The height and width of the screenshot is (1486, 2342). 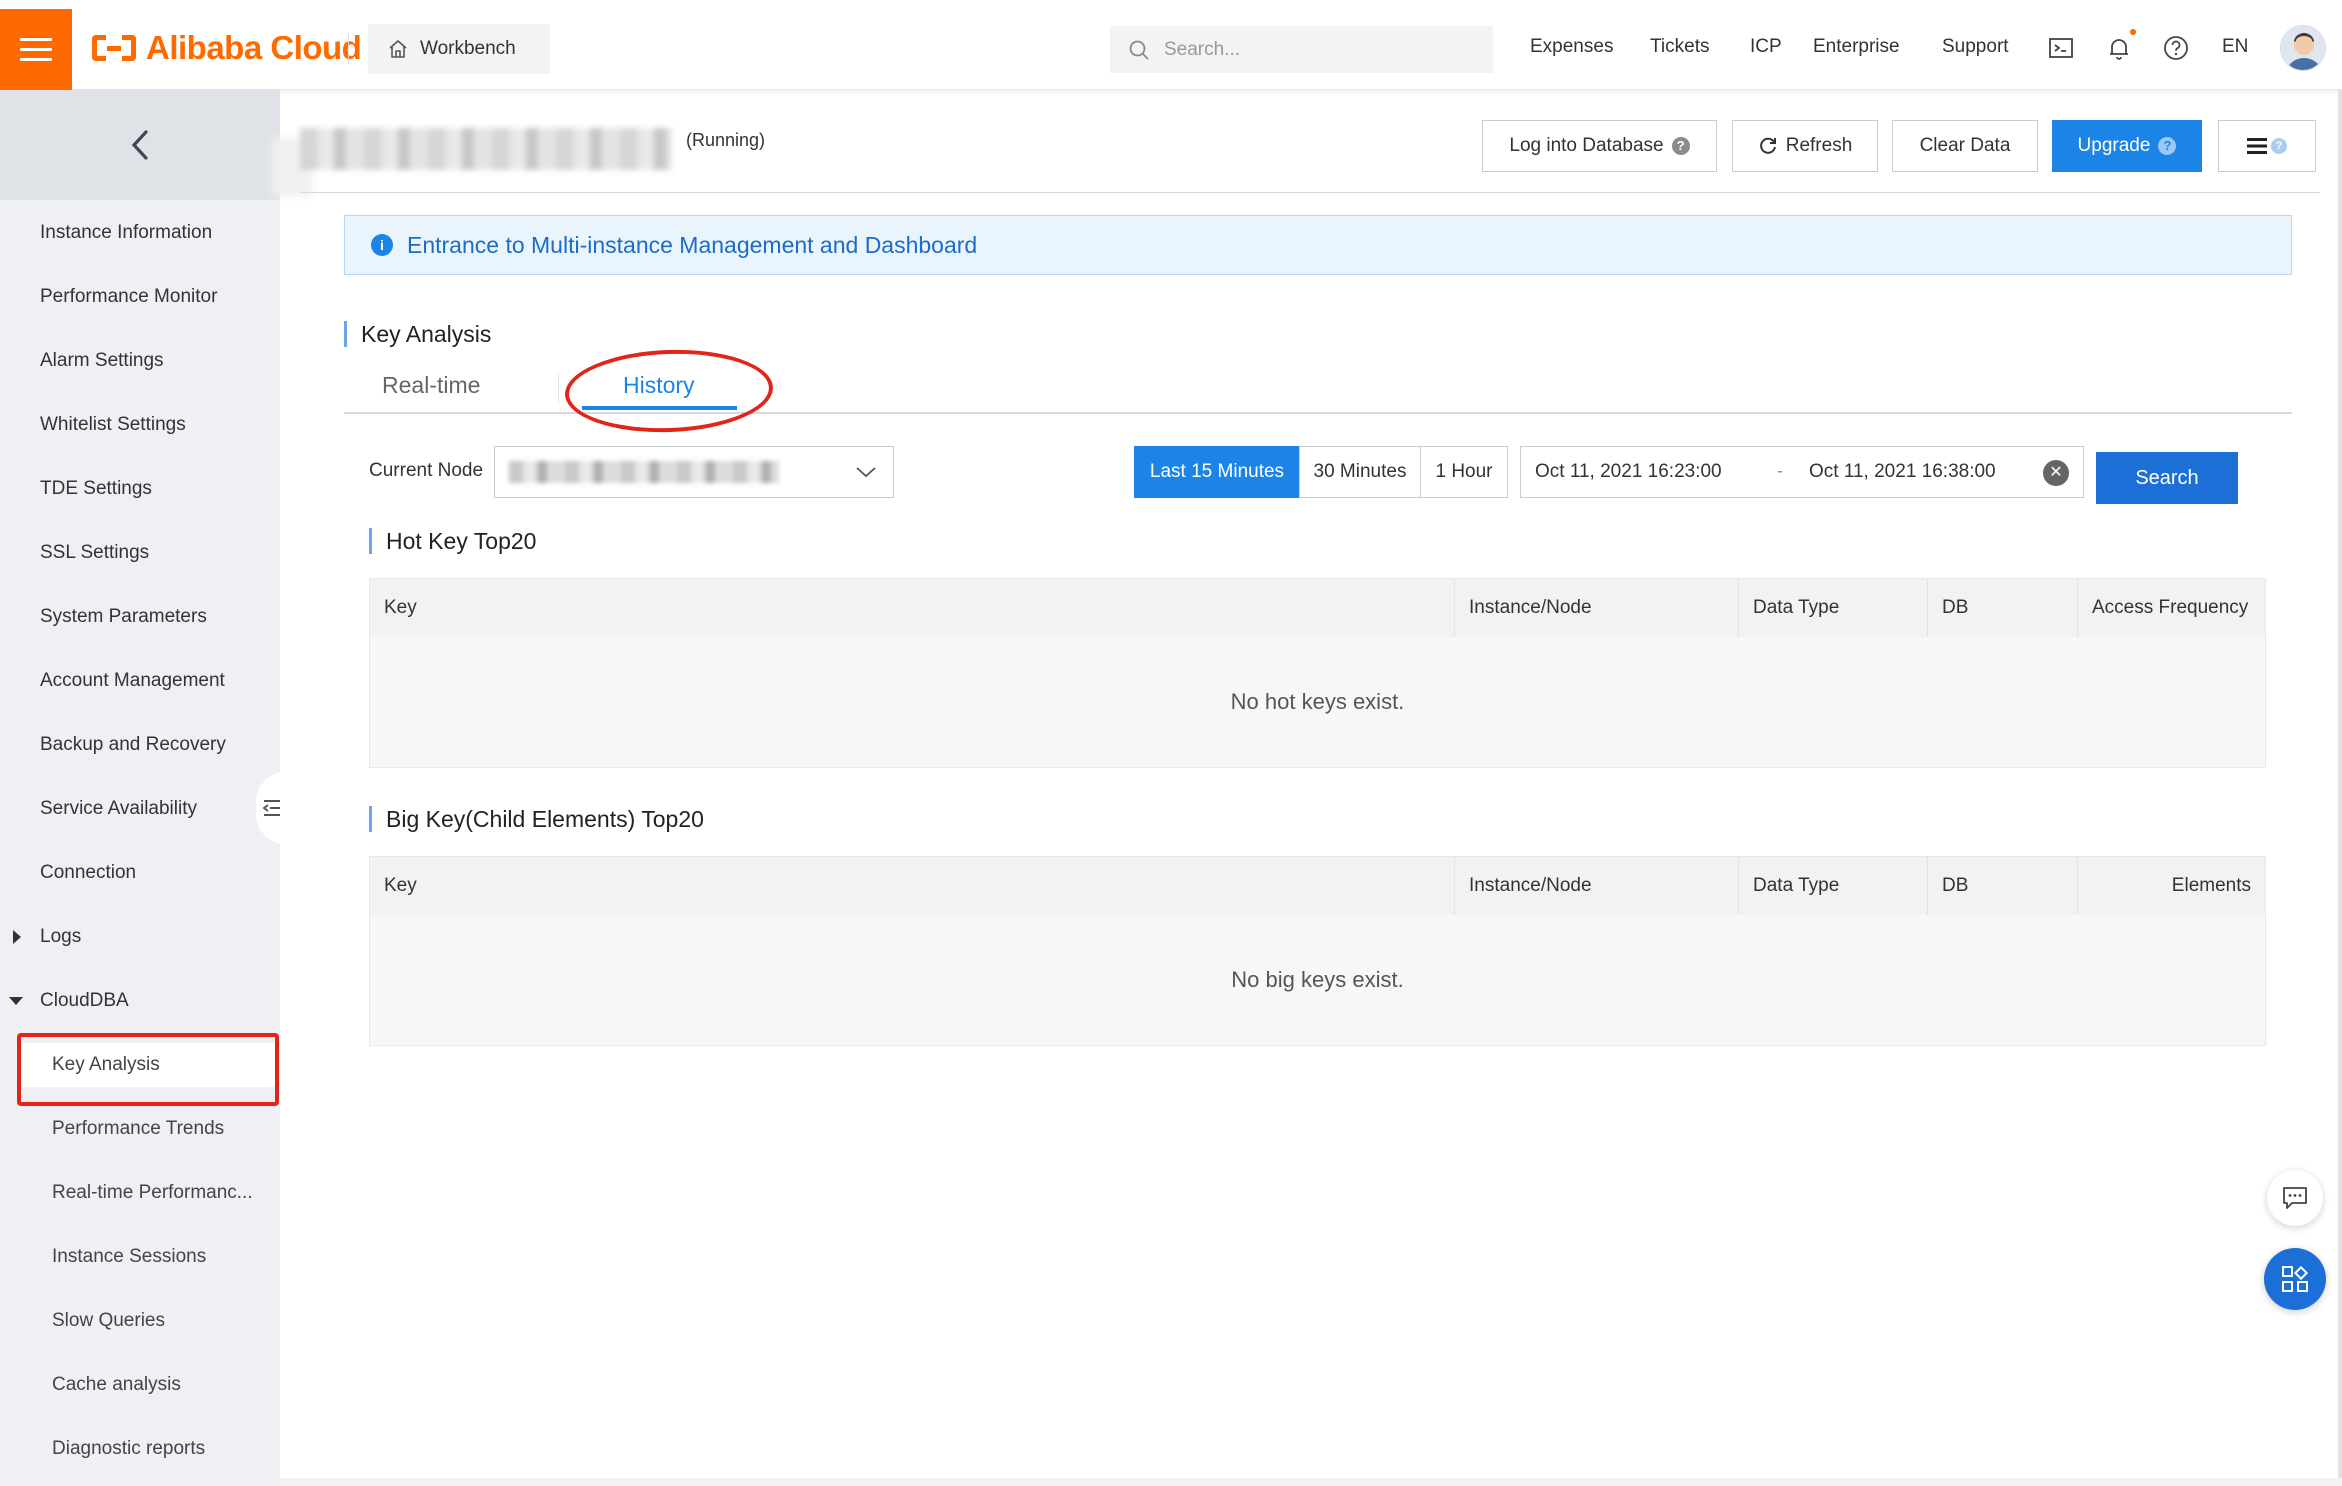 What do you see at coordinates (1766, 47) in the screenshot?
I see `nav-icp: ICP` at bounding box center [1766, 47].